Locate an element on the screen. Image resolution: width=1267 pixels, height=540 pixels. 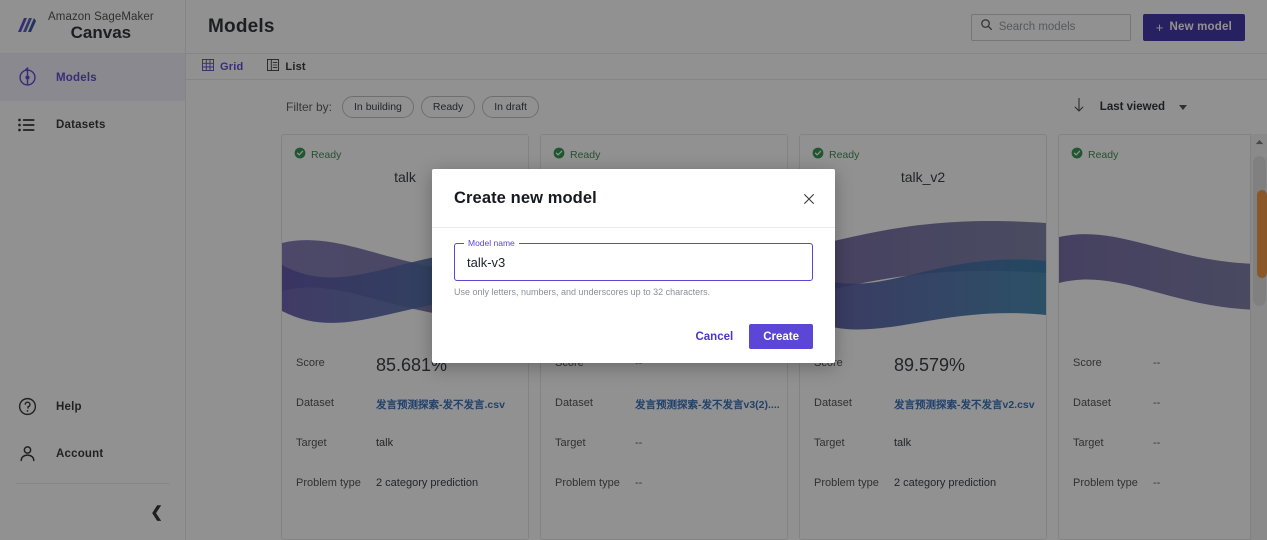
dialog-header: Create new model is located at coordinates (633, 198).